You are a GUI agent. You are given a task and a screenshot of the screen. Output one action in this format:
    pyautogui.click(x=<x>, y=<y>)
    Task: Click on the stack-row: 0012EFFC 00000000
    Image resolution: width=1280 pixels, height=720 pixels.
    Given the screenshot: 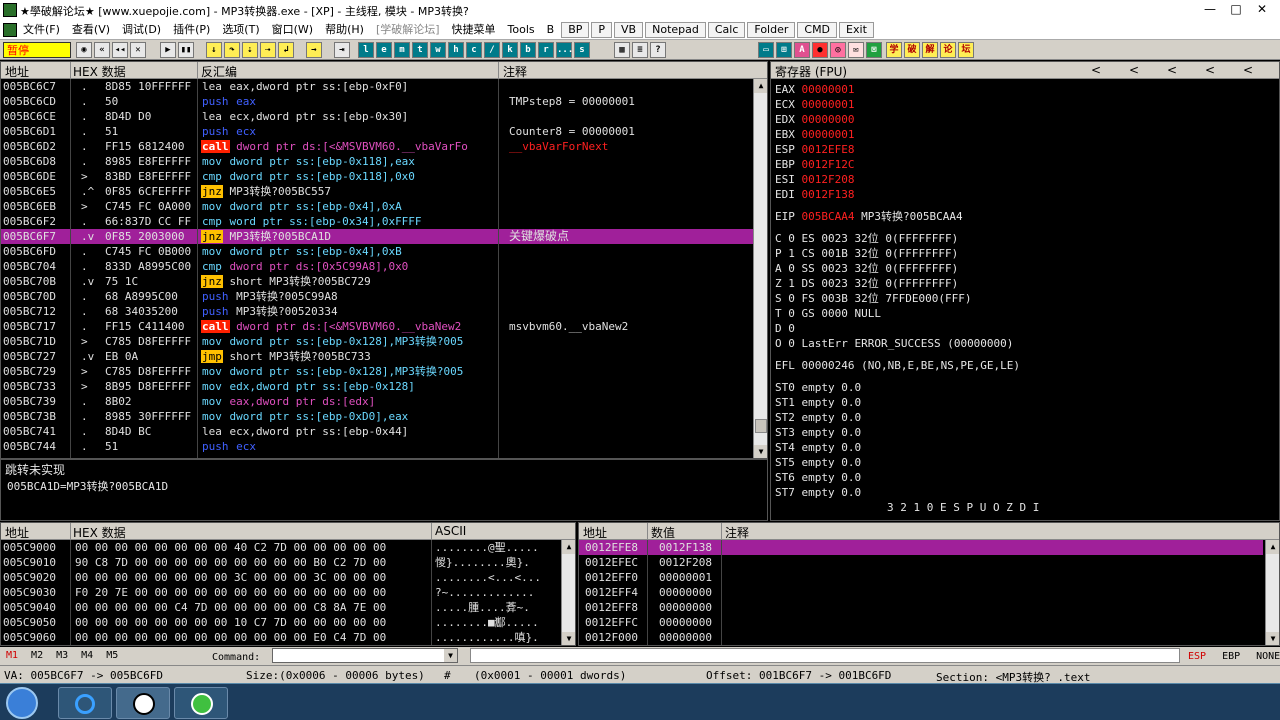 What is the action you would take?
    pyautogui.click(x=921, y=622)
    